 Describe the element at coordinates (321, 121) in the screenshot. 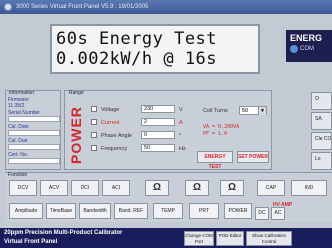

I see `side-button-2: SA` at that location.